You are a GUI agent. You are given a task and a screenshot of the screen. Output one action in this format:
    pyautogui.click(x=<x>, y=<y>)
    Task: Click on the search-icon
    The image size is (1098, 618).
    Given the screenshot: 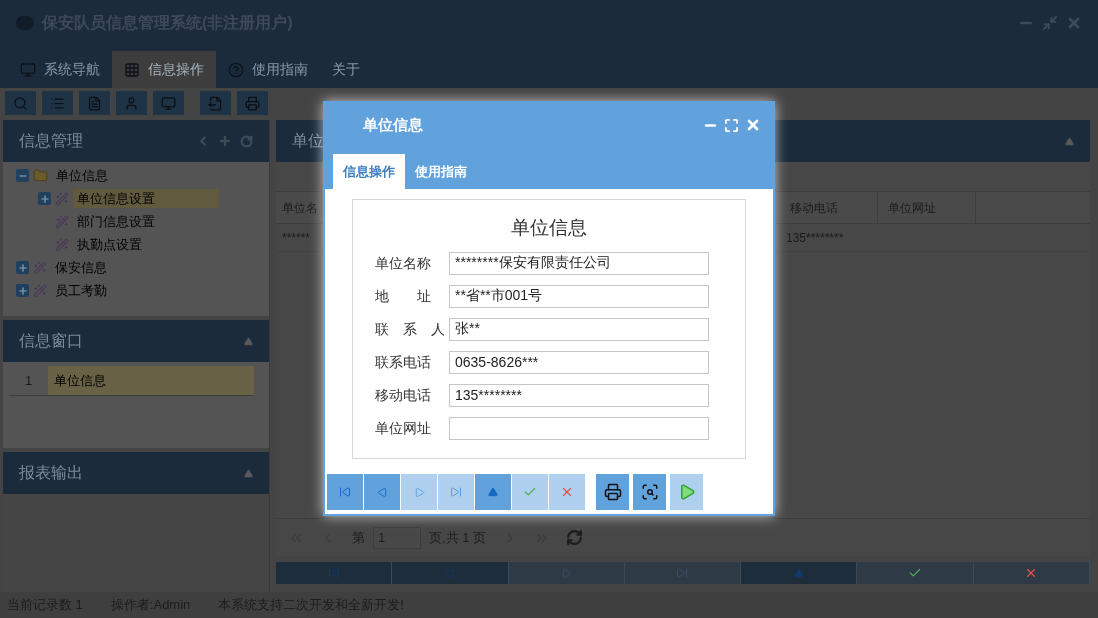 What is the action you would take?
    pyautogui.click(x=20, y=103)
    